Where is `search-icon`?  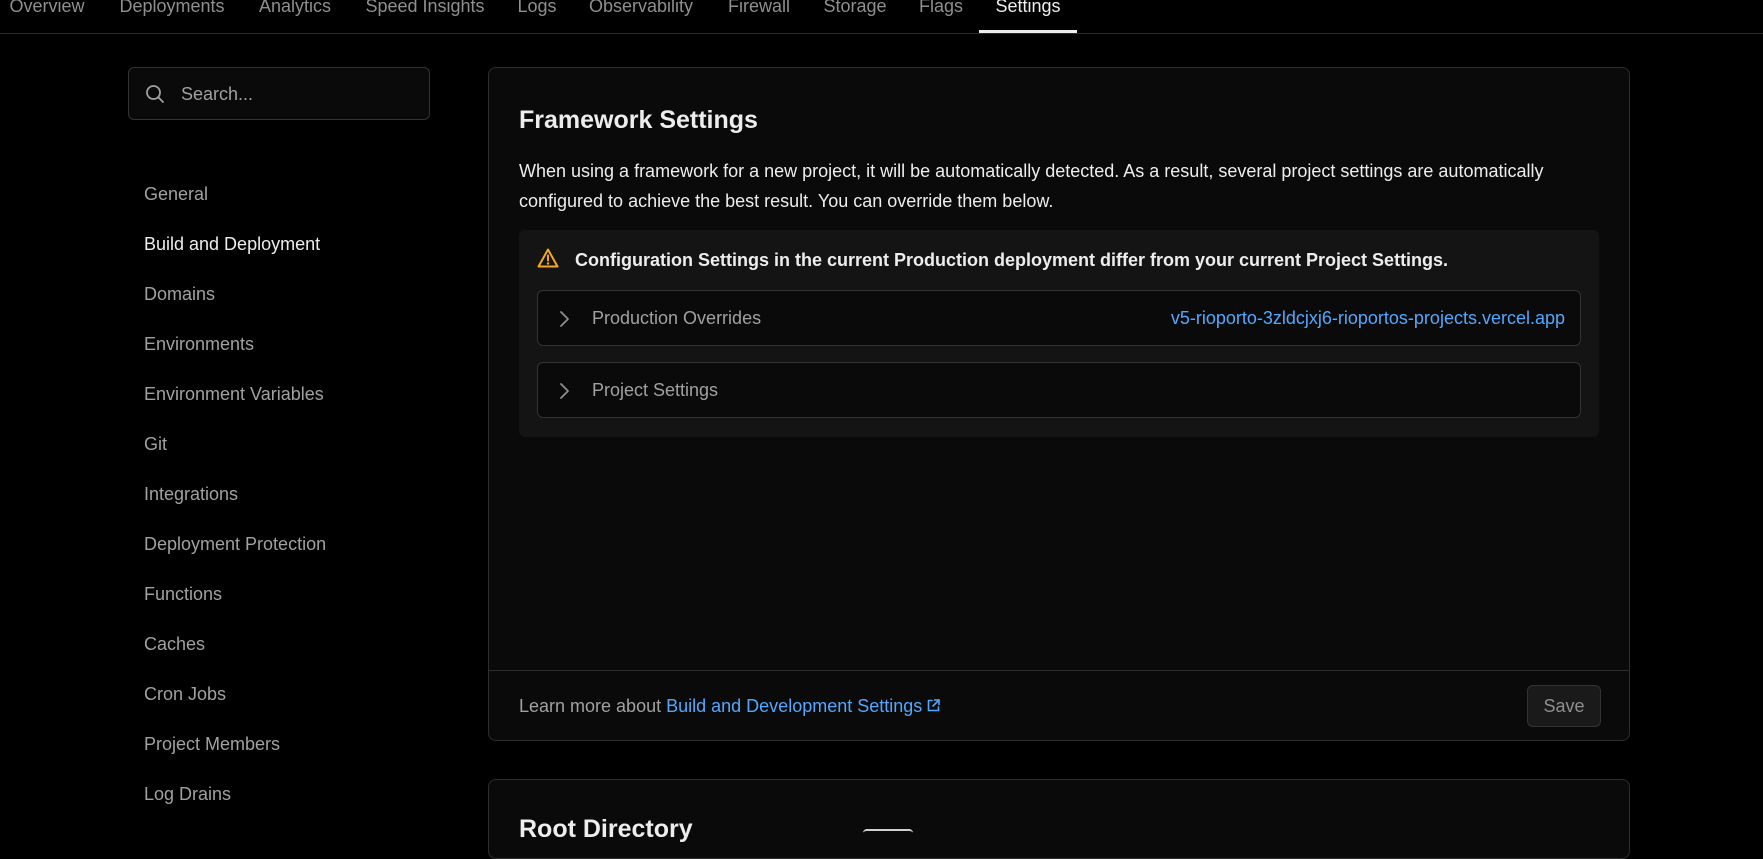 search-icon is located at coordinates (155, 94).